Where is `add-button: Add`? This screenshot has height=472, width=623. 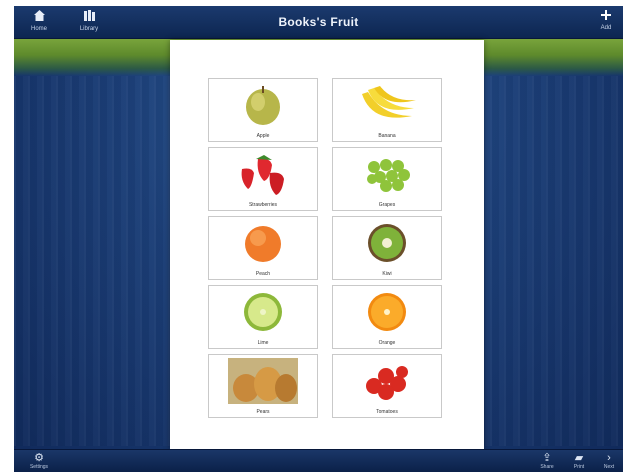
add-button: Add is located at coordinates (606, 23).